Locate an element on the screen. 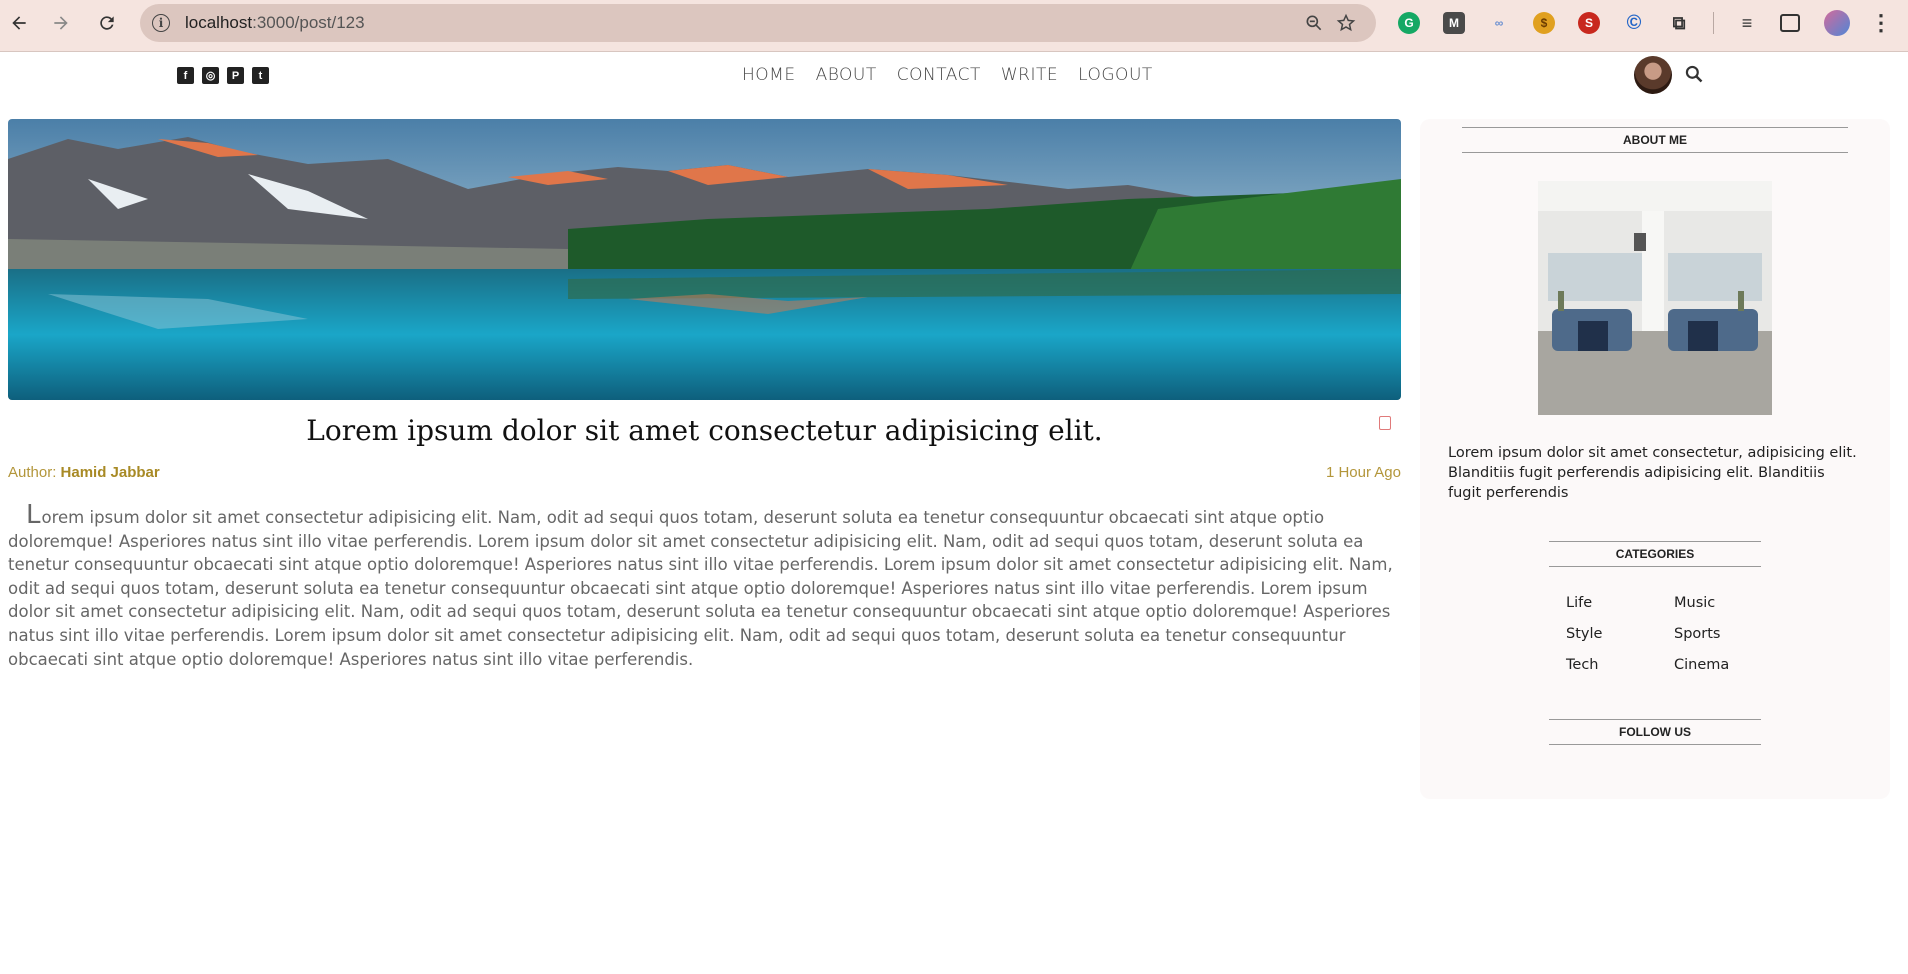 The height and width of the screenshot is (974, 1908). url-text: localhost:3000/post/123 is located at coordinates (275, 23).